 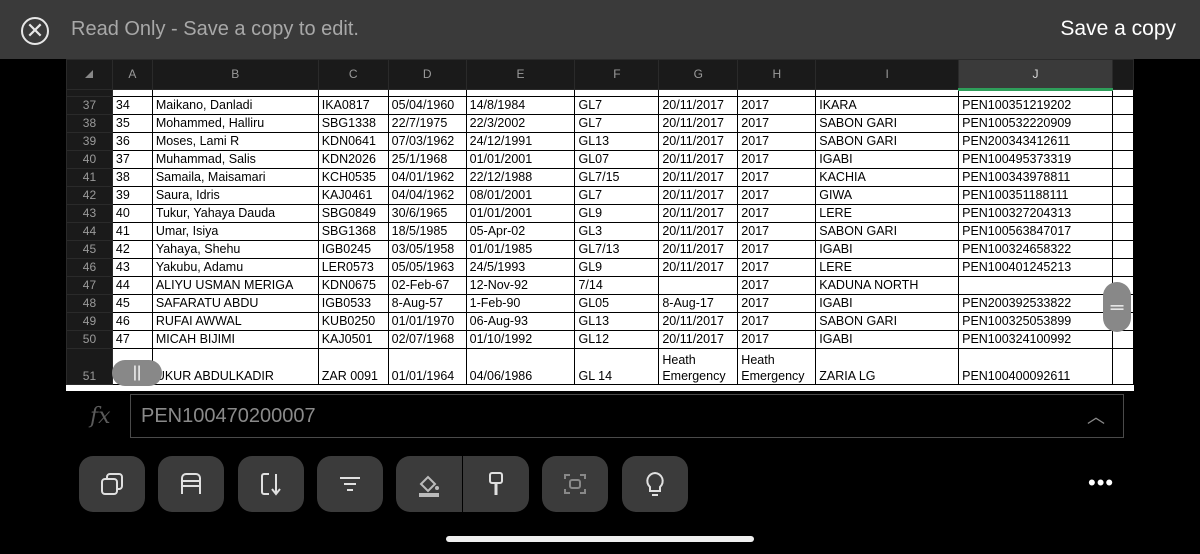 I want to click on cell-f: GL9, so click(x=617, y=267).